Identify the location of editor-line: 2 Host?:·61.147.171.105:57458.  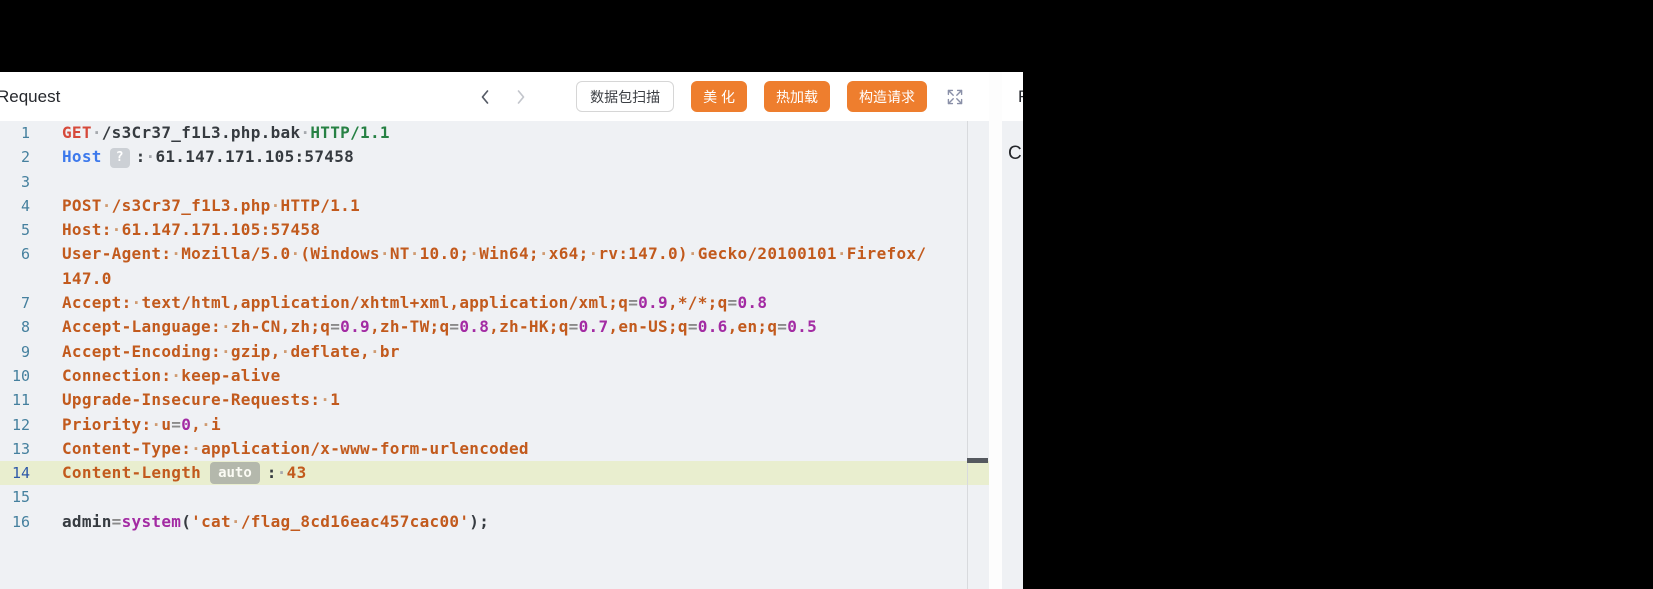
(494, 157).